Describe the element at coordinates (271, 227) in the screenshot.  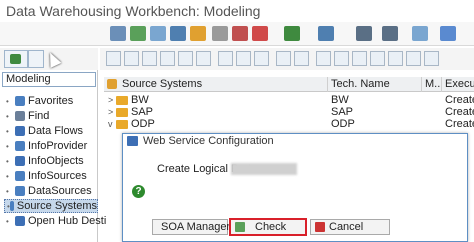
I see `check-label: Check` at that location.